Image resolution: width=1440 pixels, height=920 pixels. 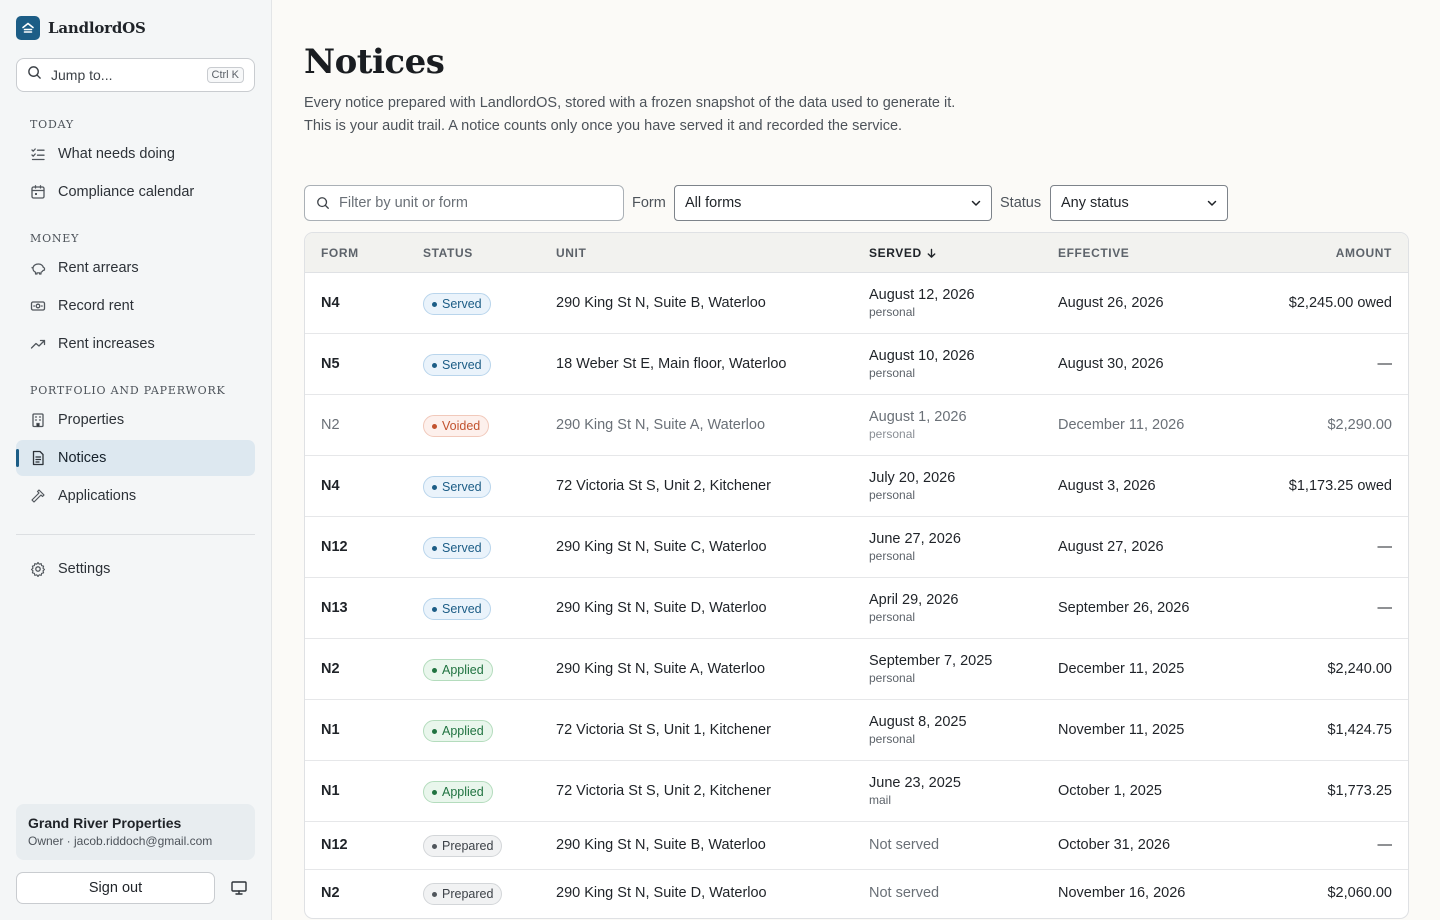 I want to click on sort-descending-icon, so click(x=931, y=253).